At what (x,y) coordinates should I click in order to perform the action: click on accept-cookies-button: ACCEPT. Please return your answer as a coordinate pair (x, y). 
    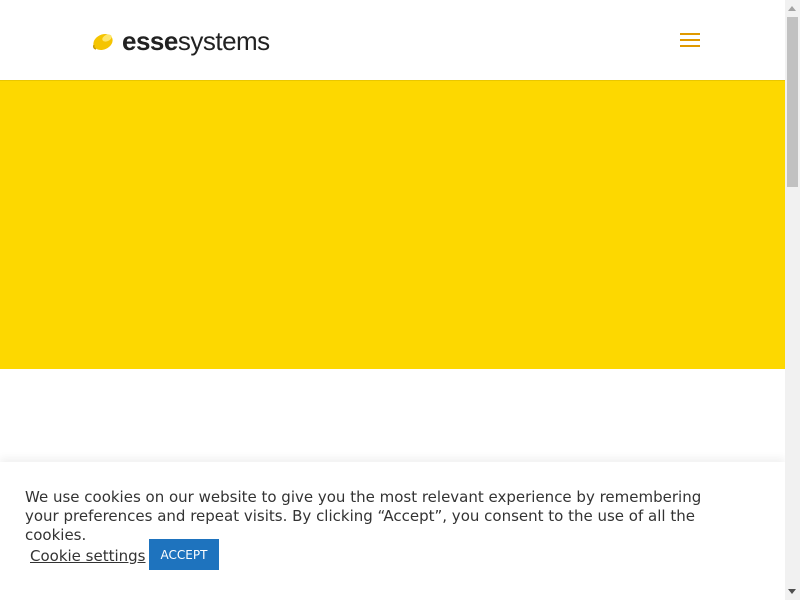
    Looking at the image, I should click on (184, 554).